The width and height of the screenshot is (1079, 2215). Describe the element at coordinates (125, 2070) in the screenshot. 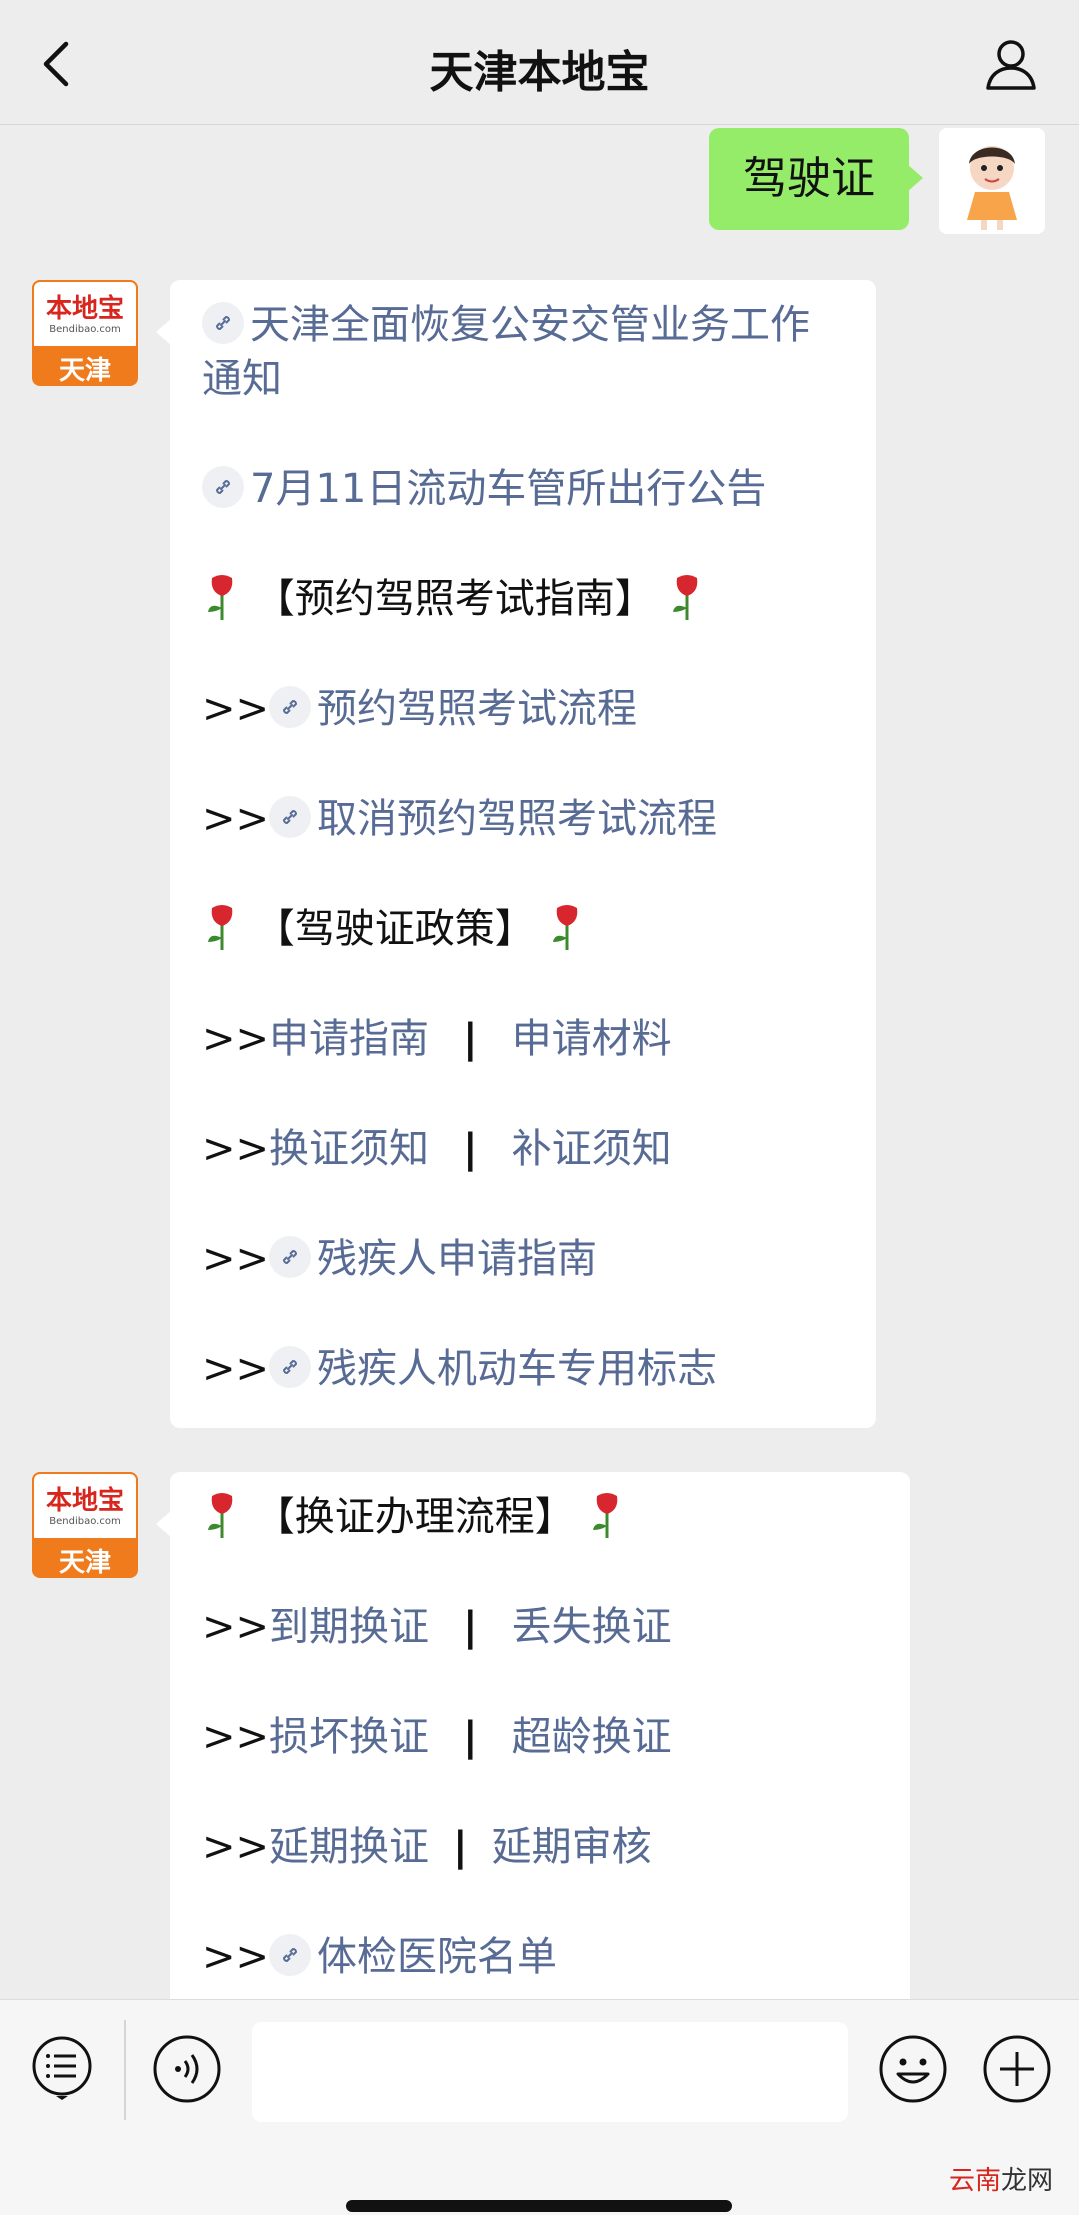

I see `divider` at that location.